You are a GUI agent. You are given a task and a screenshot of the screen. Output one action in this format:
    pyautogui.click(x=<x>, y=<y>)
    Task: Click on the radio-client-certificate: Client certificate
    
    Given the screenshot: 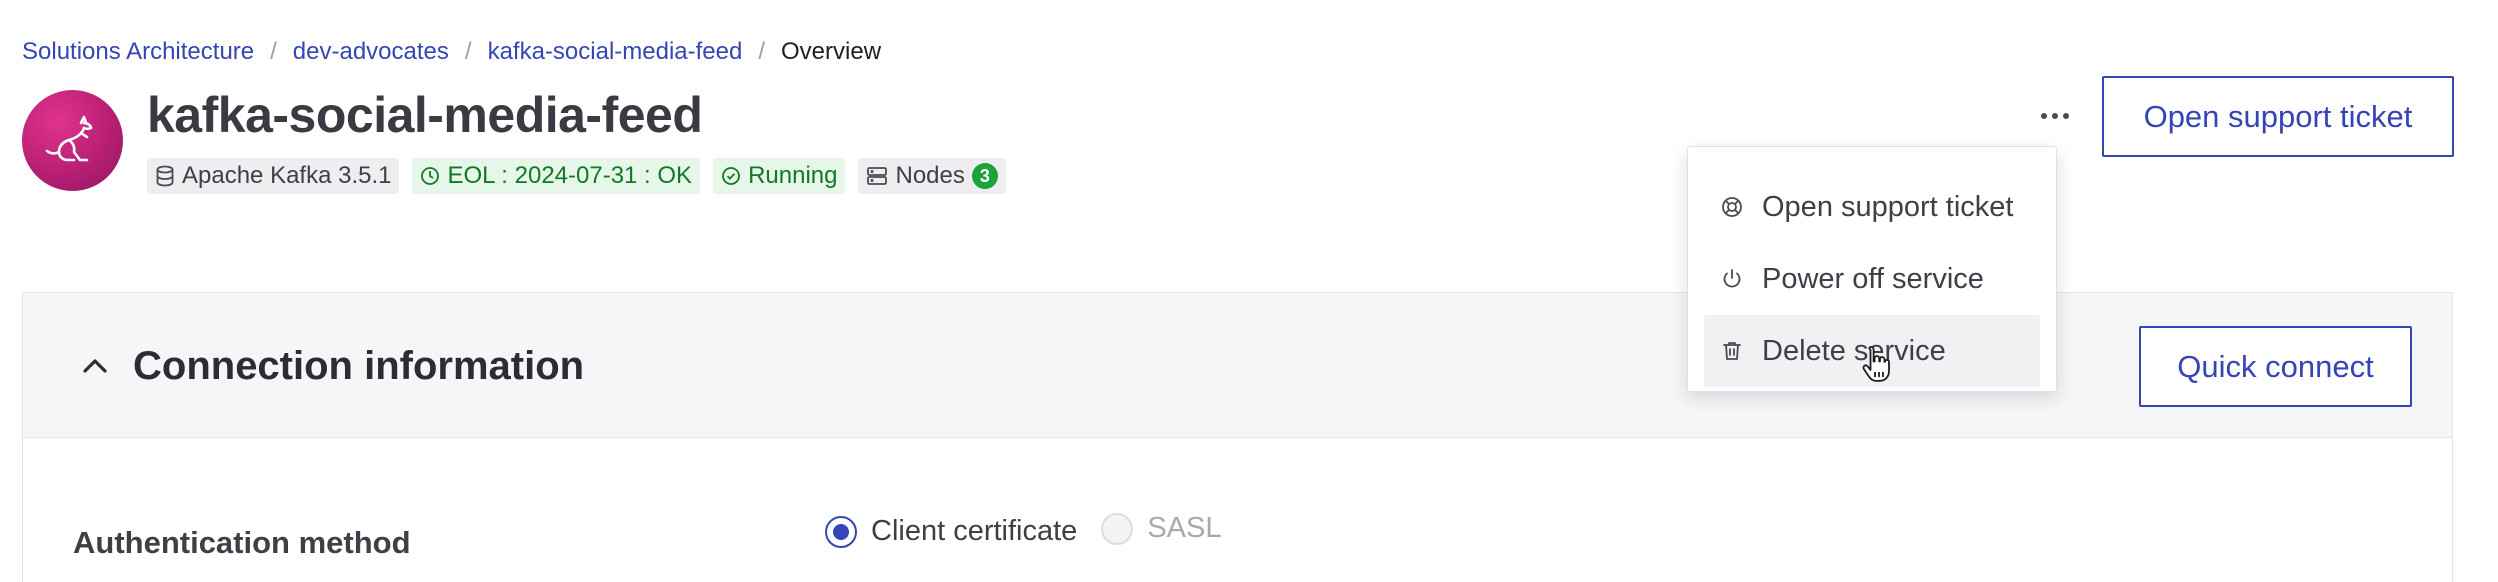 What is the action you would take?
    pyautogui.click(x=951, y=531)
    